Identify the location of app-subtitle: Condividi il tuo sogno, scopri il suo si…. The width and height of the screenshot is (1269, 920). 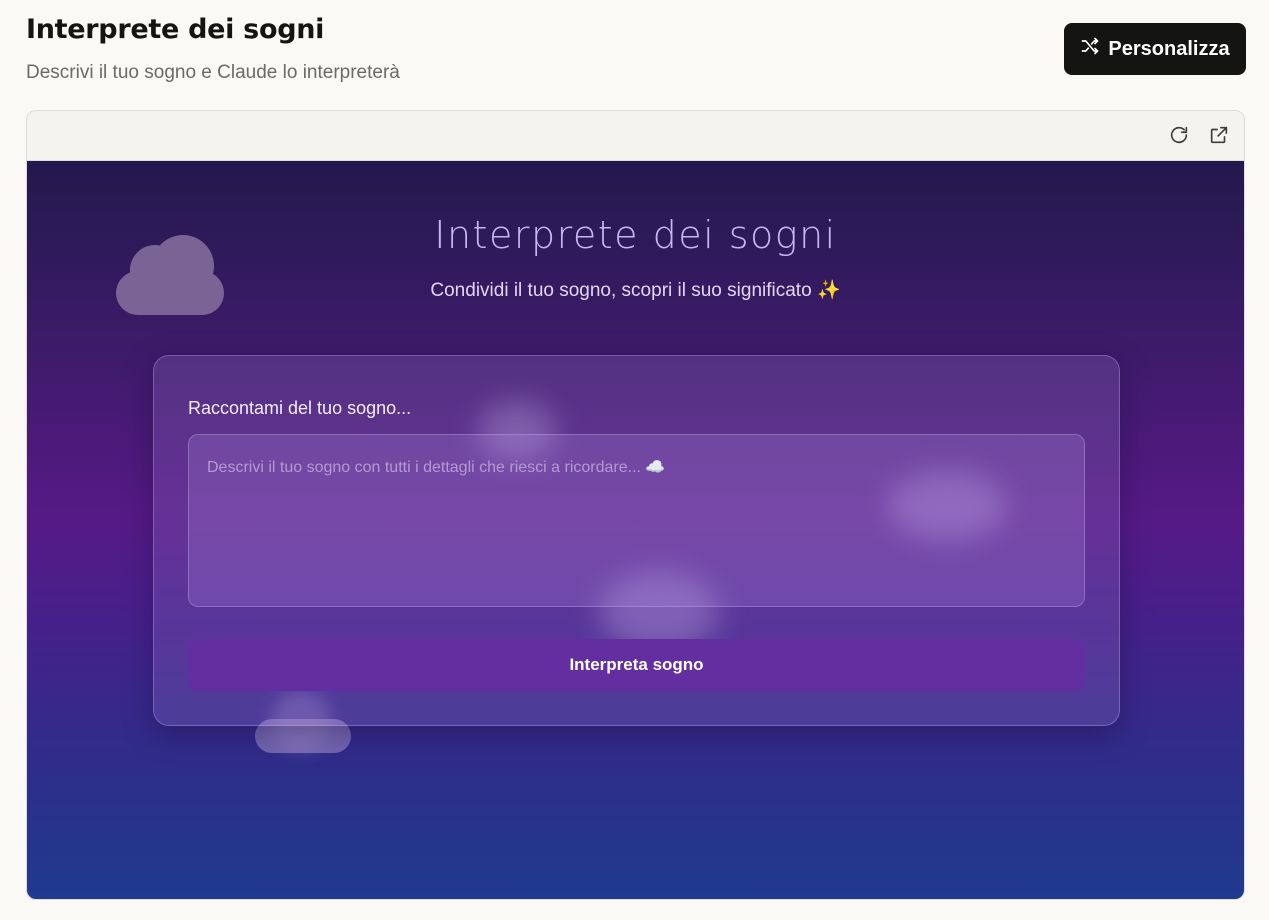
(635, 290).